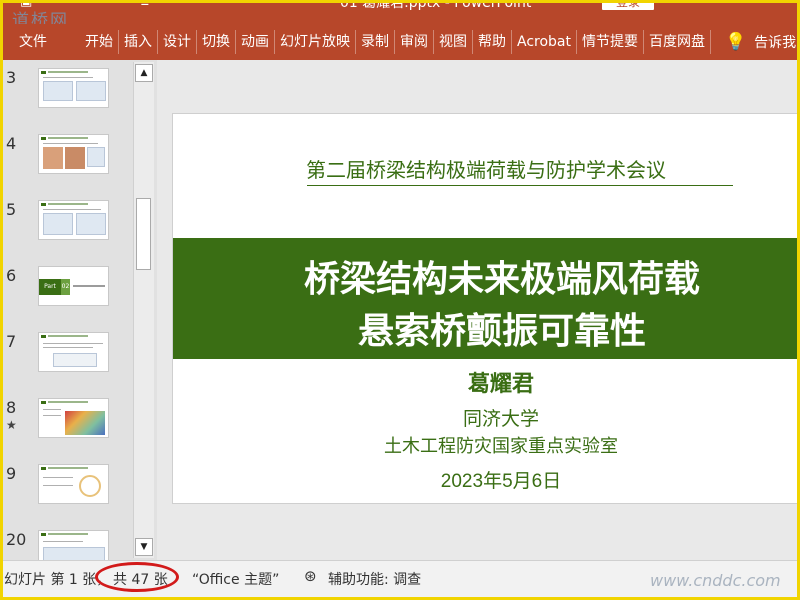 The image size is (800, 600). I want to click on tell-me-search: 告诉我, so click(775, 42).